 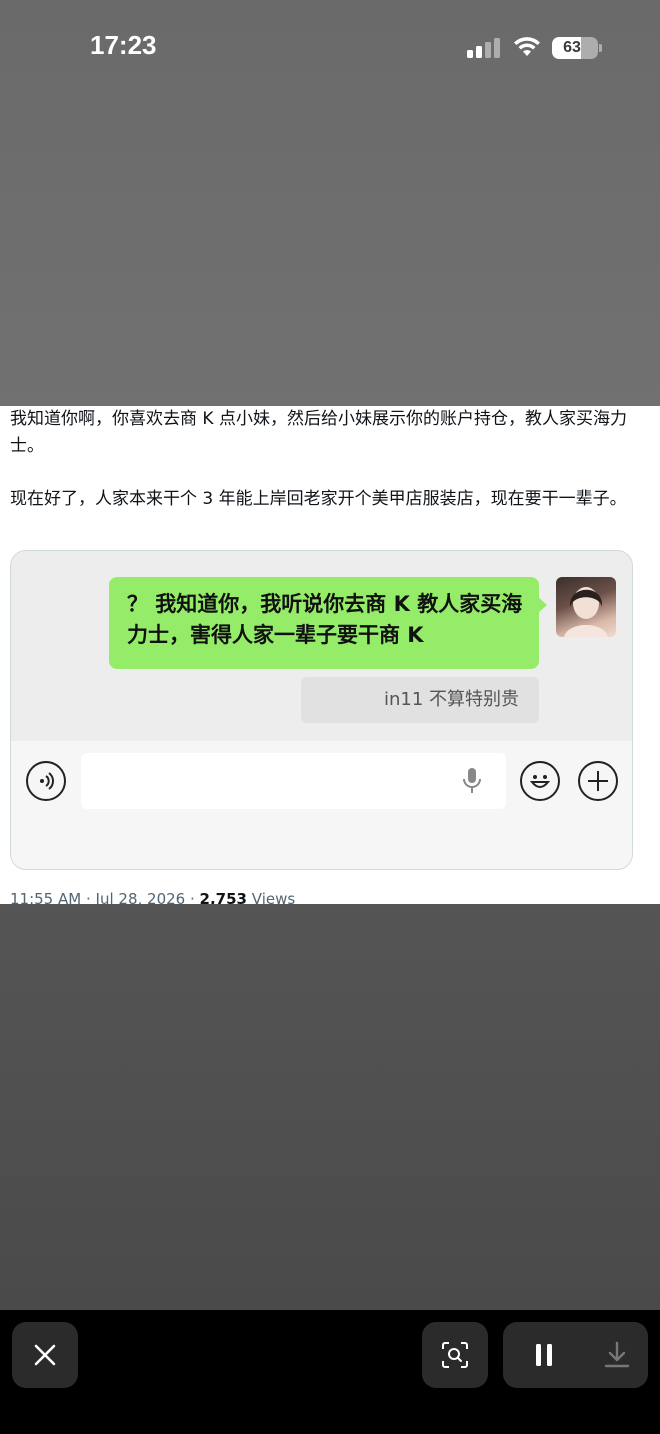 I want to click on battery-cap, so click(x=600, y=48).